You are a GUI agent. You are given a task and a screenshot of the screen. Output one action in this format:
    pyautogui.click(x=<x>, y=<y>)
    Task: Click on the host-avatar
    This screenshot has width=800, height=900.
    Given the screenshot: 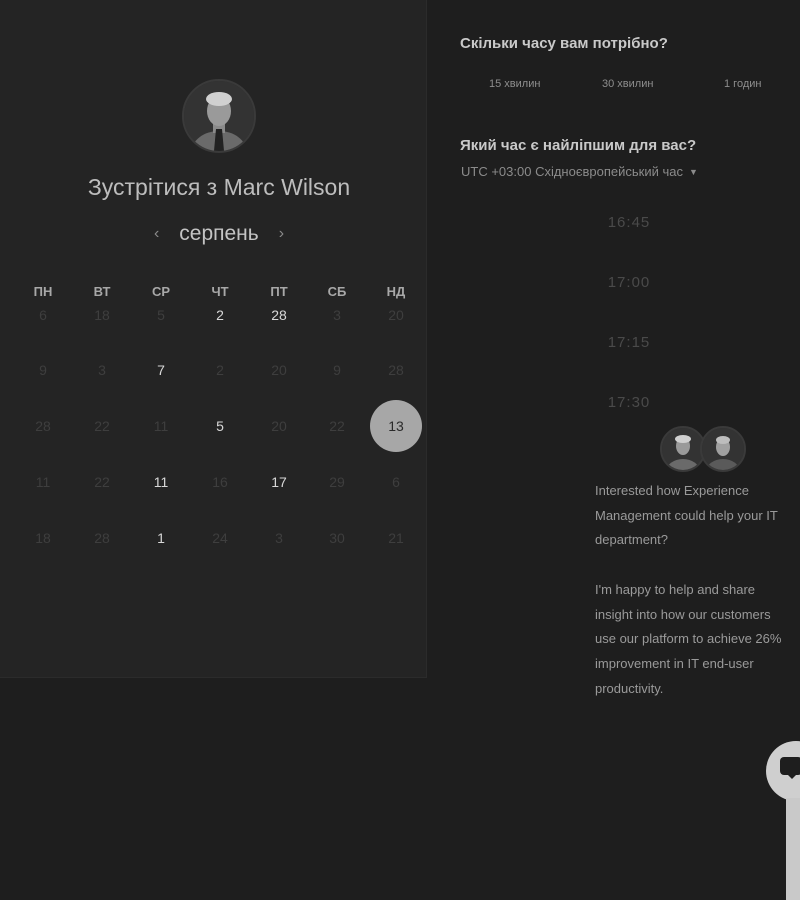 What is the action you would take?
    pyautogui.click(x=219, y=116)
    